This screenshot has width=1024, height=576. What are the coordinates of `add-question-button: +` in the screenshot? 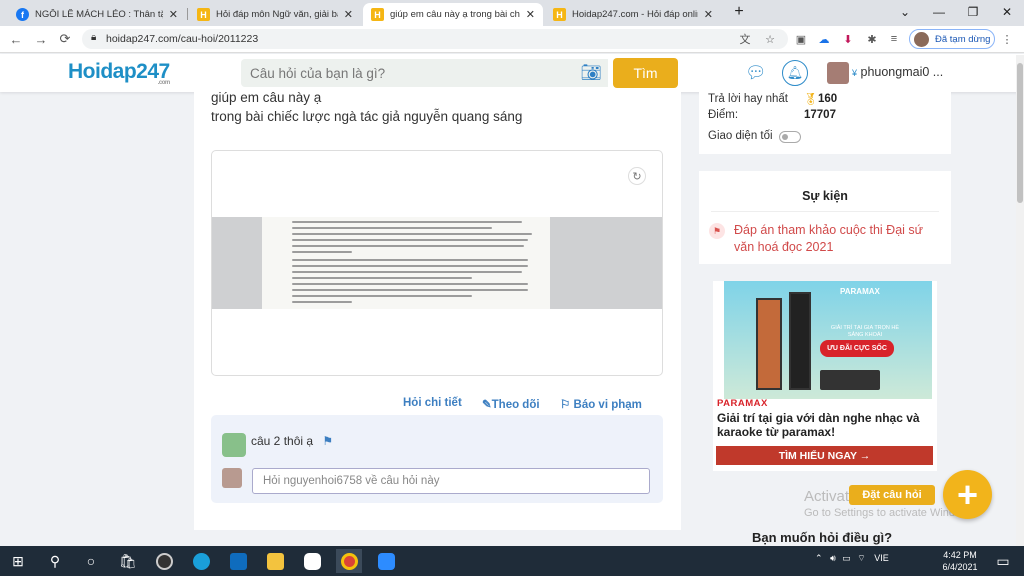 It's located at (967, 494).